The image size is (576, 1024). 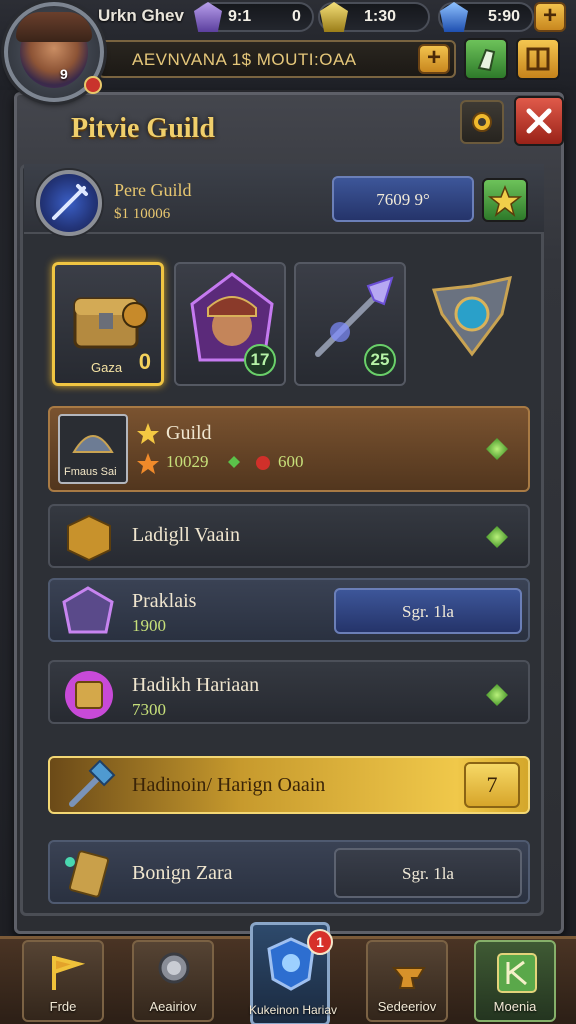 I want to click on item-slot-chest: Gaza 0, so click(x=108, y=324).